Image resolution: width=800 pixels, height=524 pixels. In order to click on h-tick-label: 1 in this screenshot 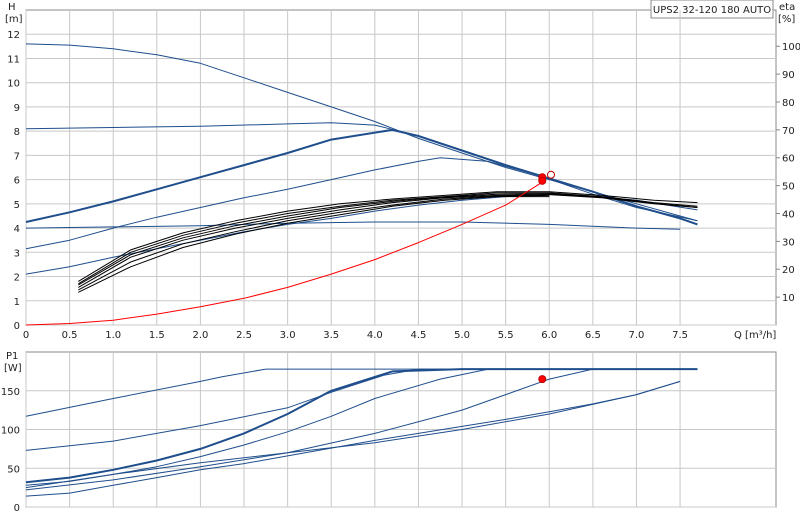, I will do `click(17, 302)`.